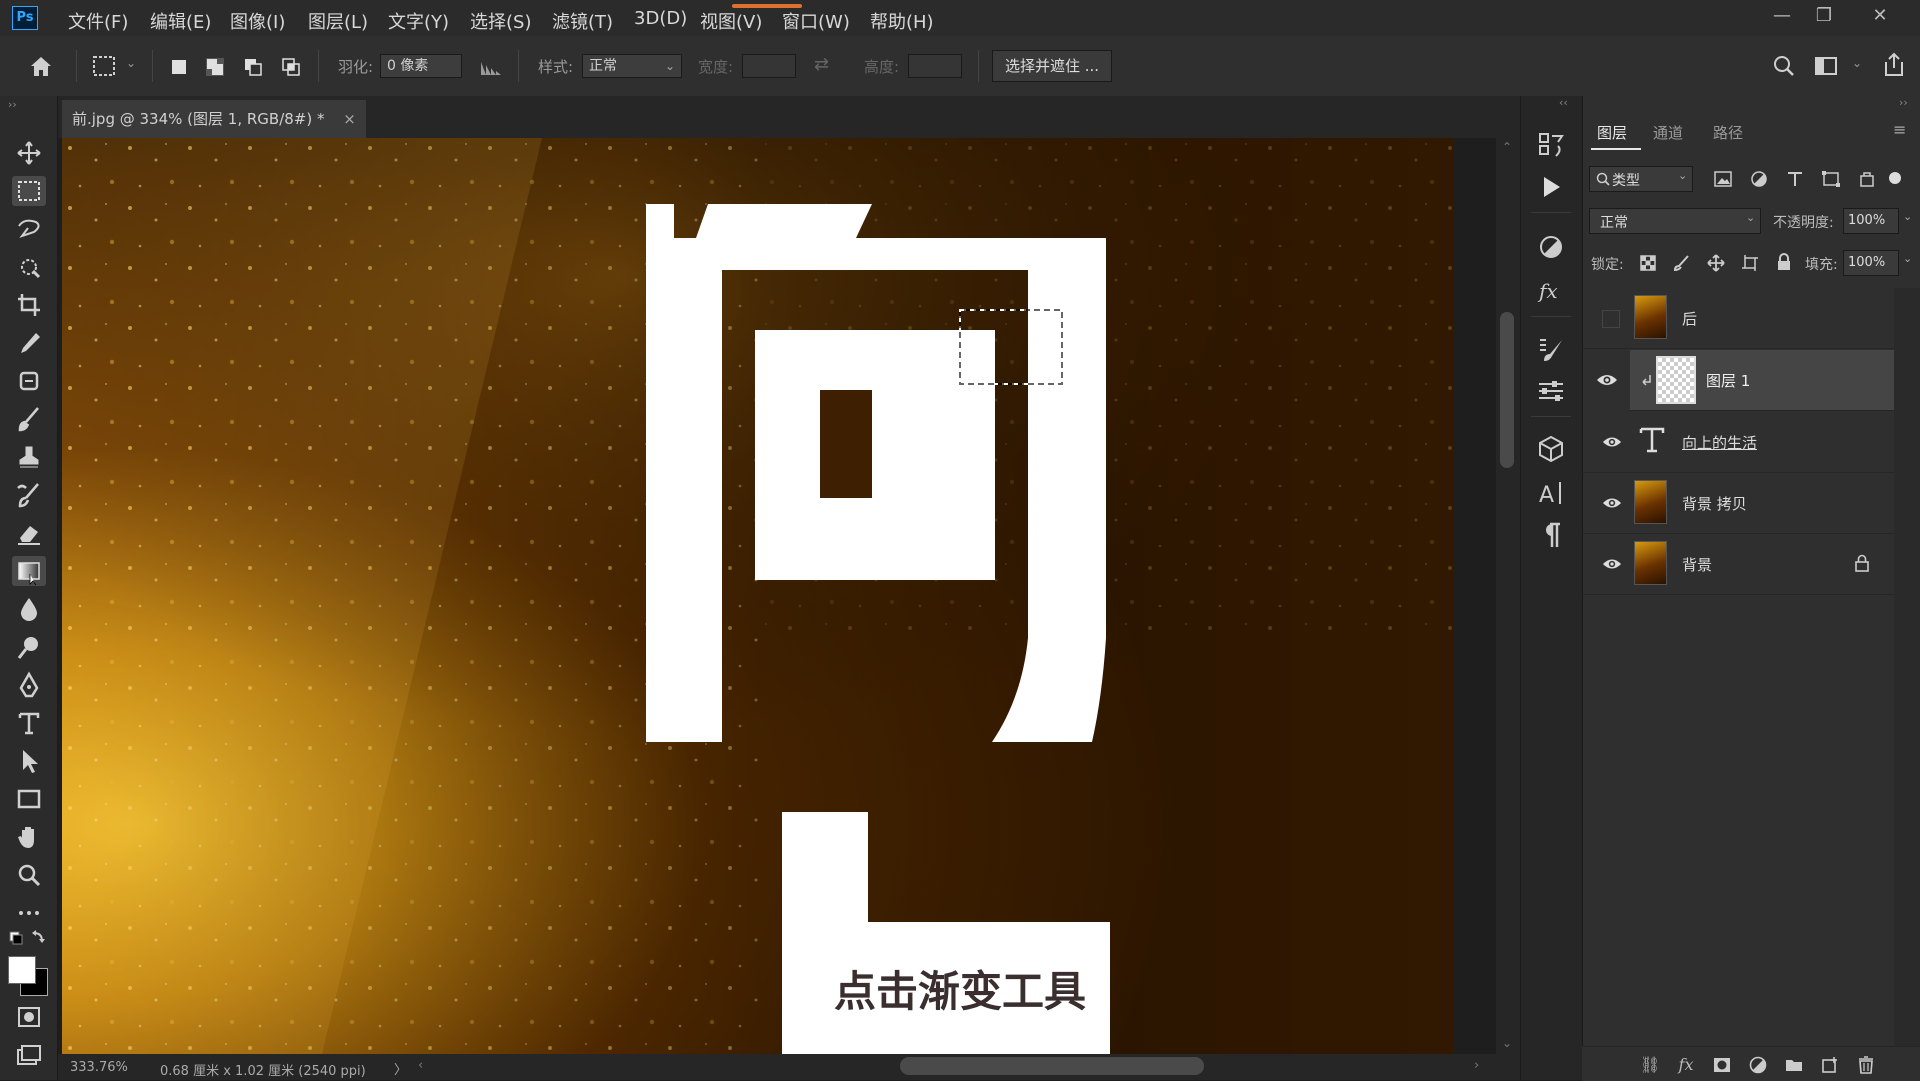 Image resolution: width=1920 pixels, height=1081 pixels. What do you see at coordinates (29, 837) in the screenshot?
I see `hand-tool-icon` at bounding box center [29, 837].